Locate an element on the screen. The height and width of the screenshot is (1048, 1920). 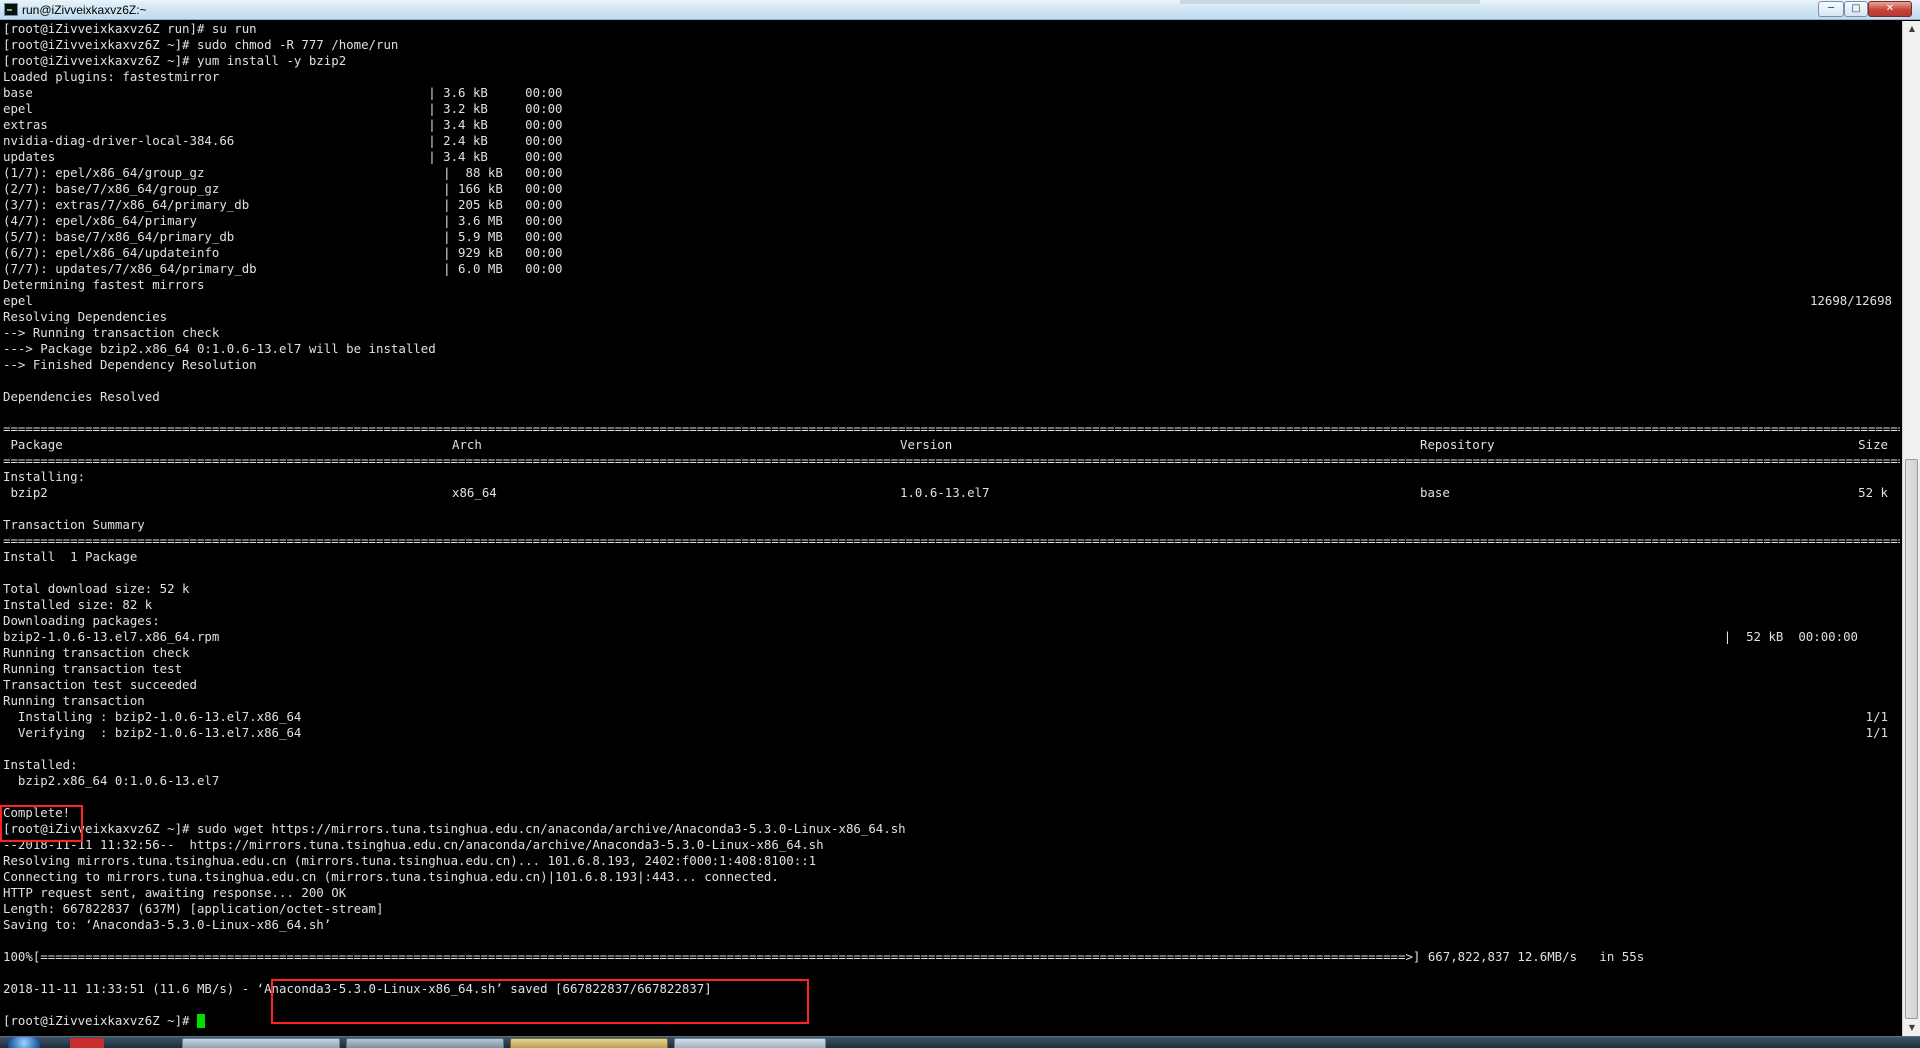
line-text: epel | 3.2 kB 00:00 is located at coordinates (283, 108).